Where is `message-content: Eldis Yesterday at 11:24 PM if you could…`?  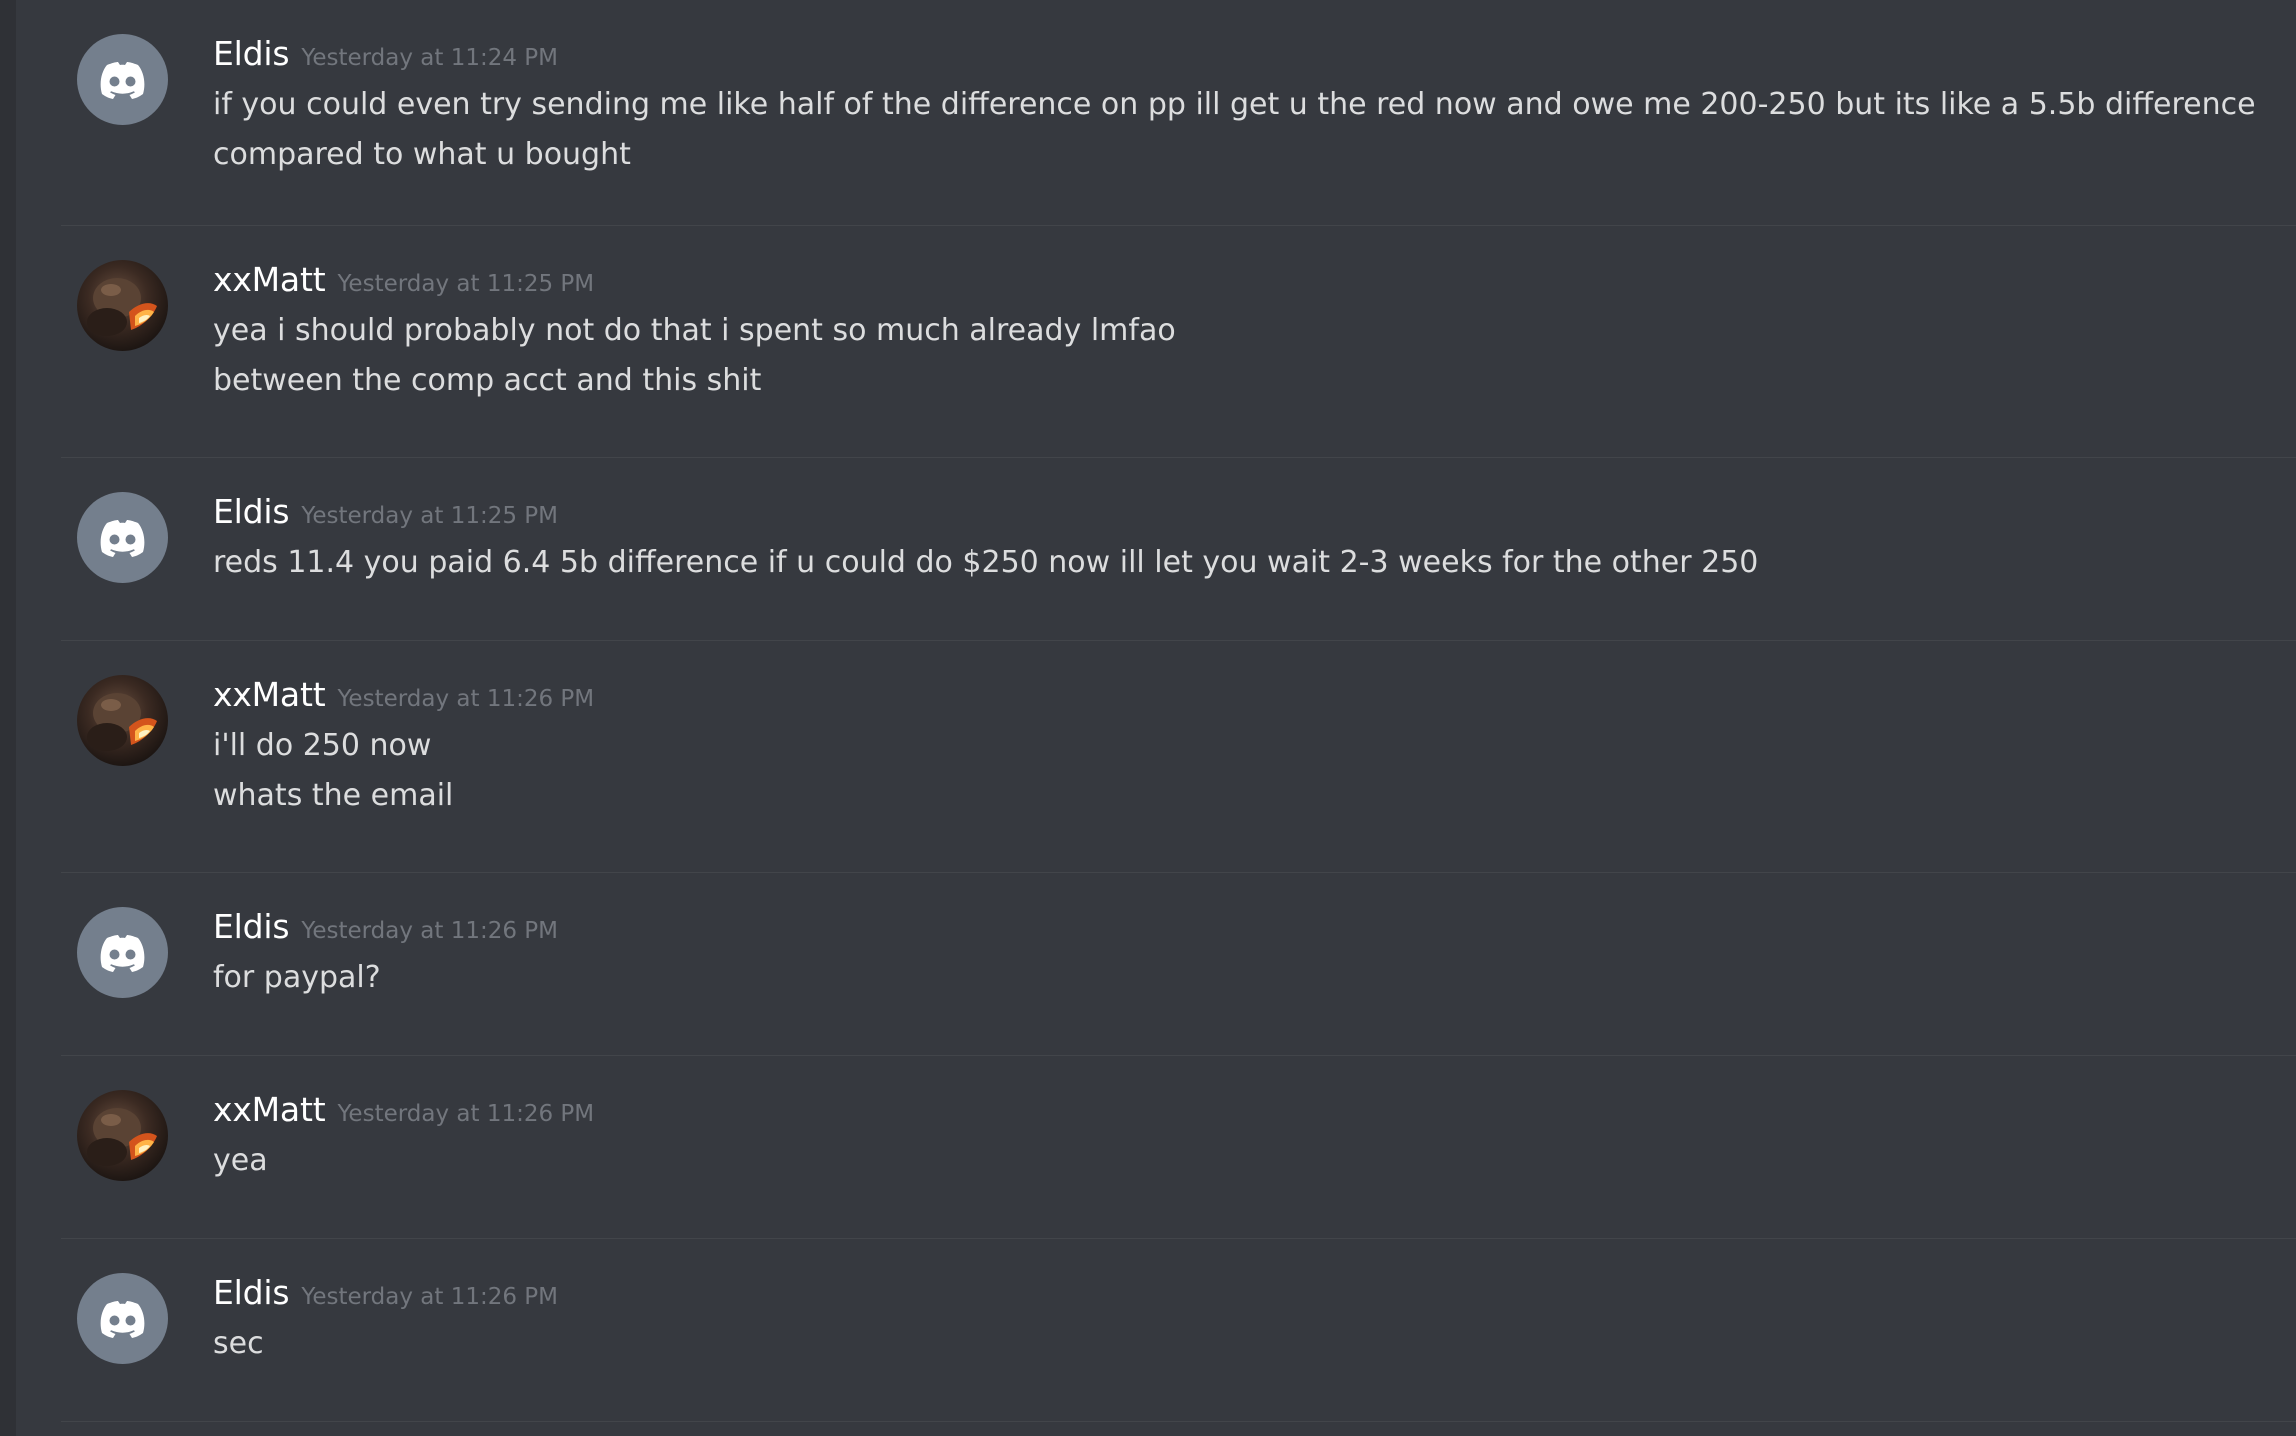
message-content: Eldis Yesterday at 11:24 PM if you could… is located at coordinates (1254, 107).